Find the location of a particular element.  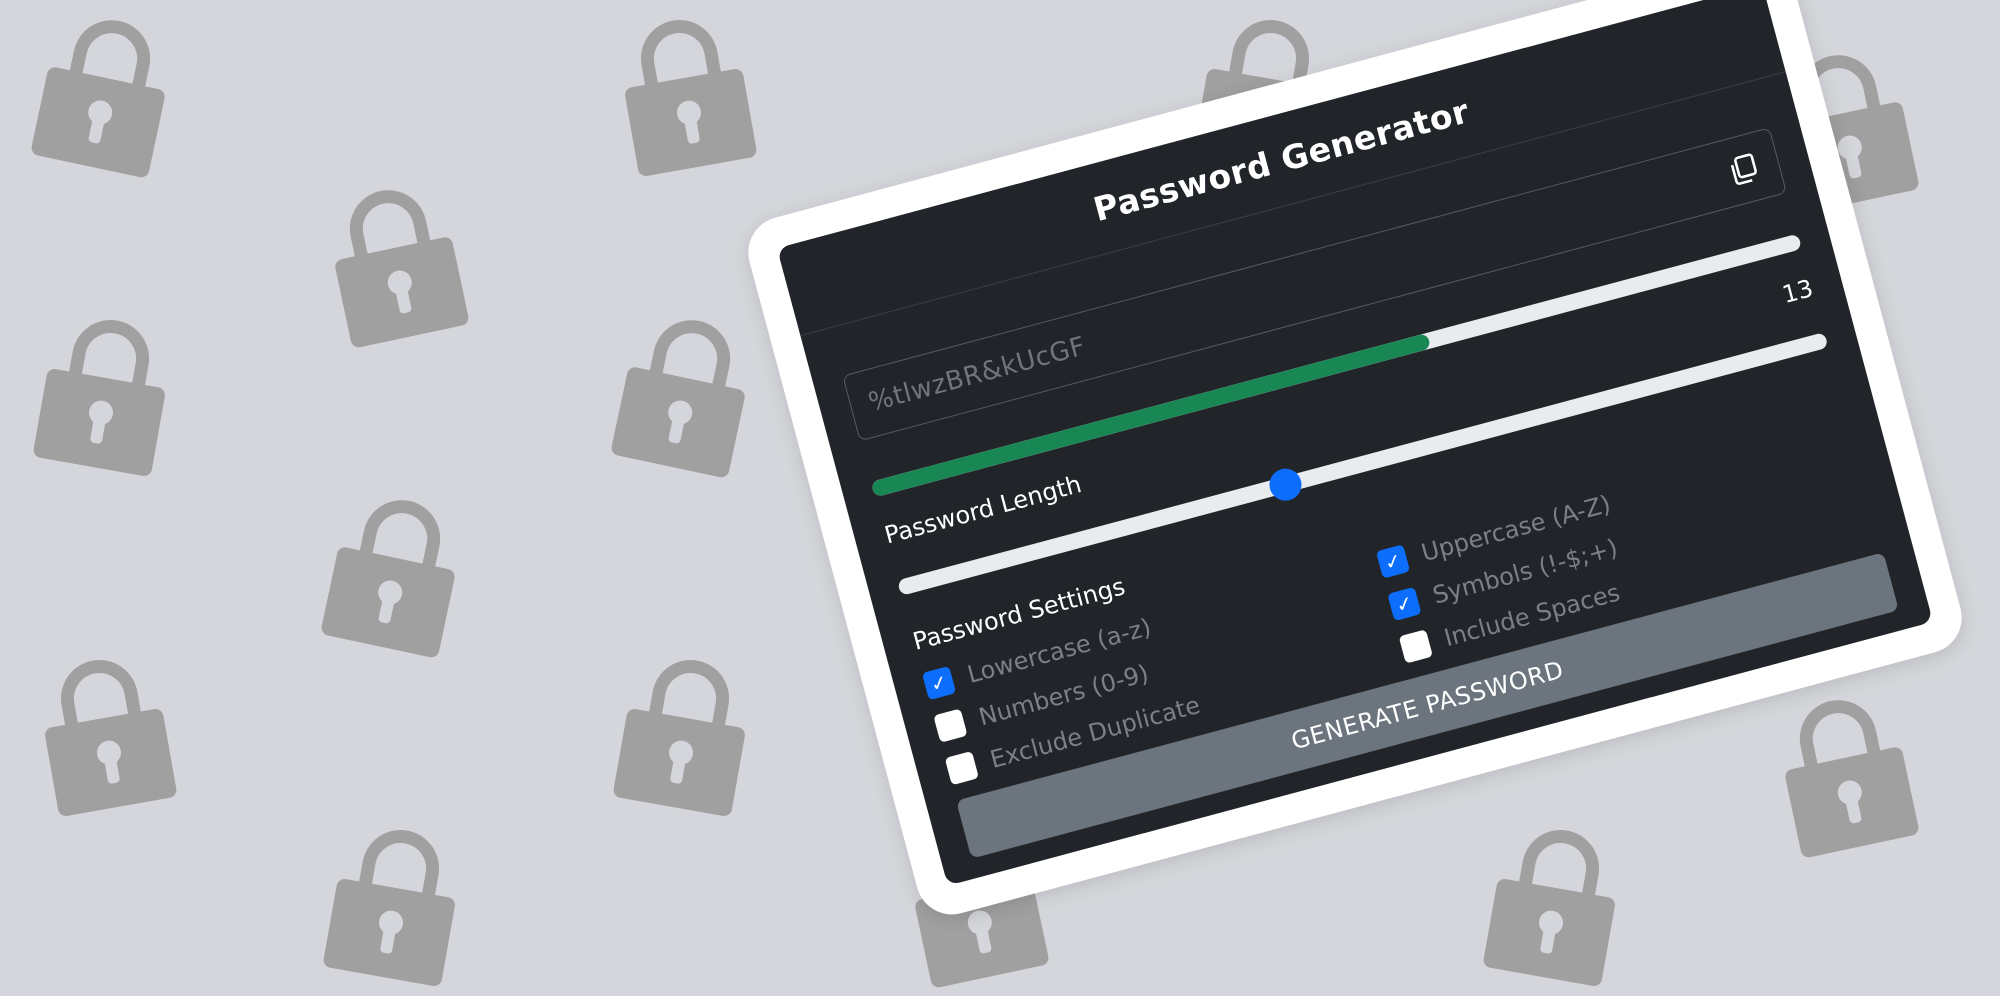

slider-thumb is located at coordinates (1285, 485).